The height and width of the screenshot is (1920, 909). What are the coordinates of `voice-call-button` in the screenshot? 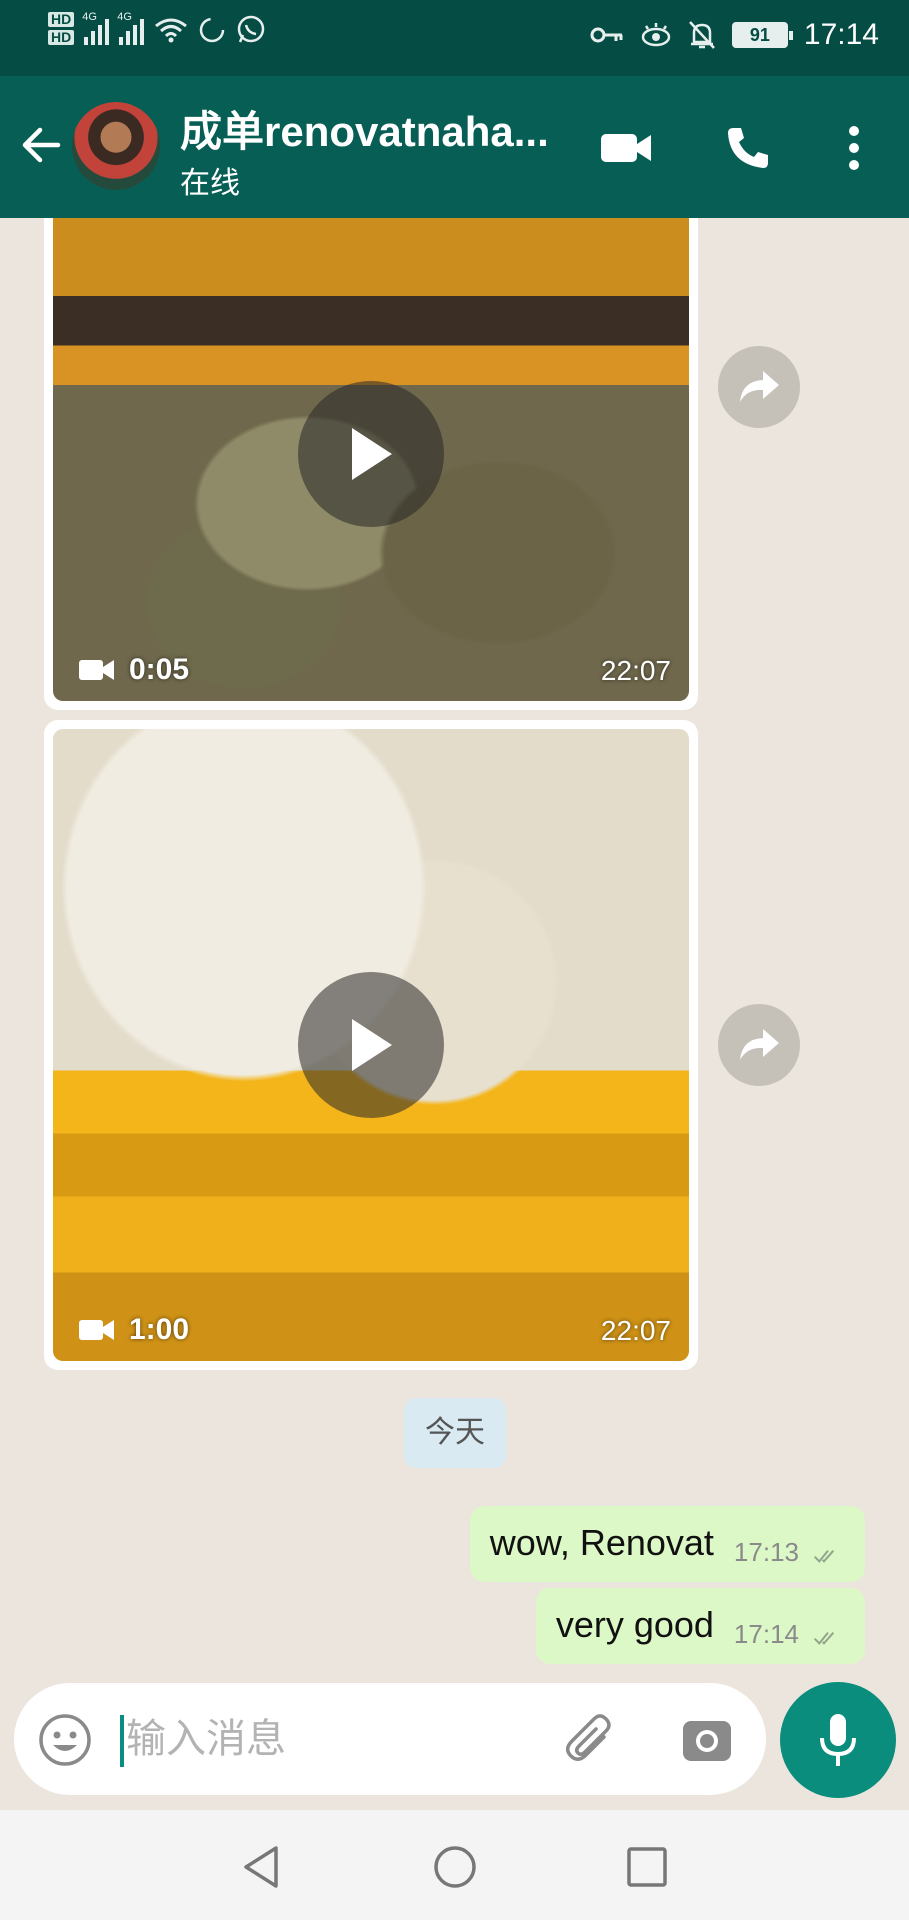 It's located at (748, 148).